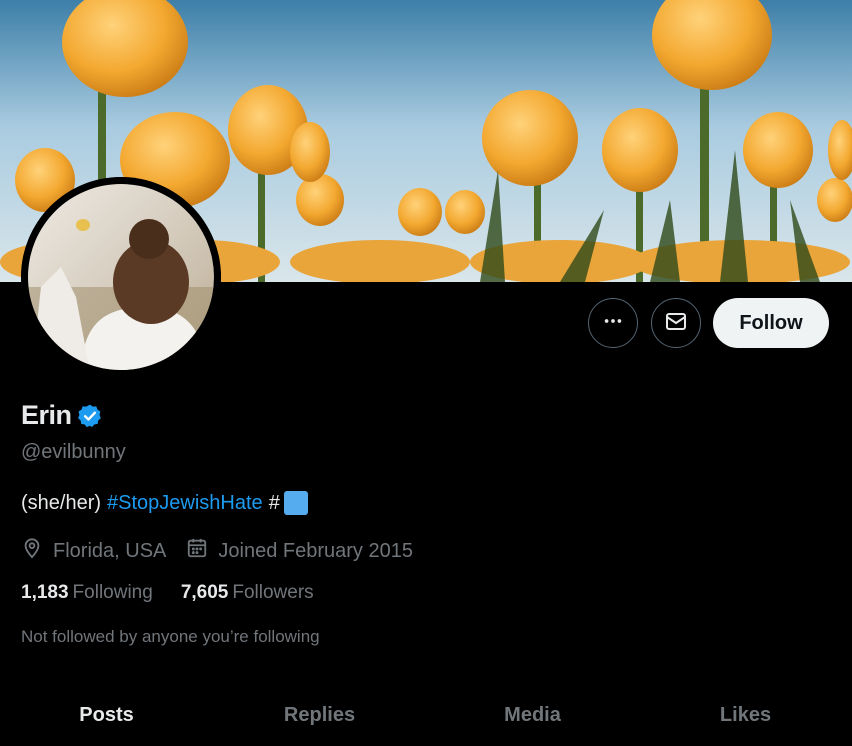  Describe the element at coordinates (37, 551) in the screenshot. I see `location-pin-icon` at that location.